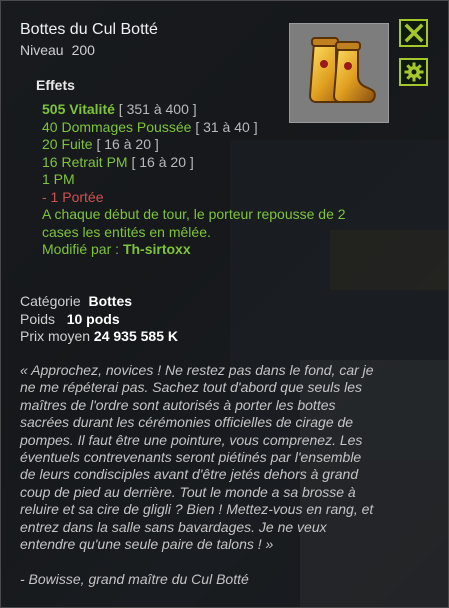  I want to click on description-author: - Bowisse, grand maître du Cul Botté, so click(134, 579).